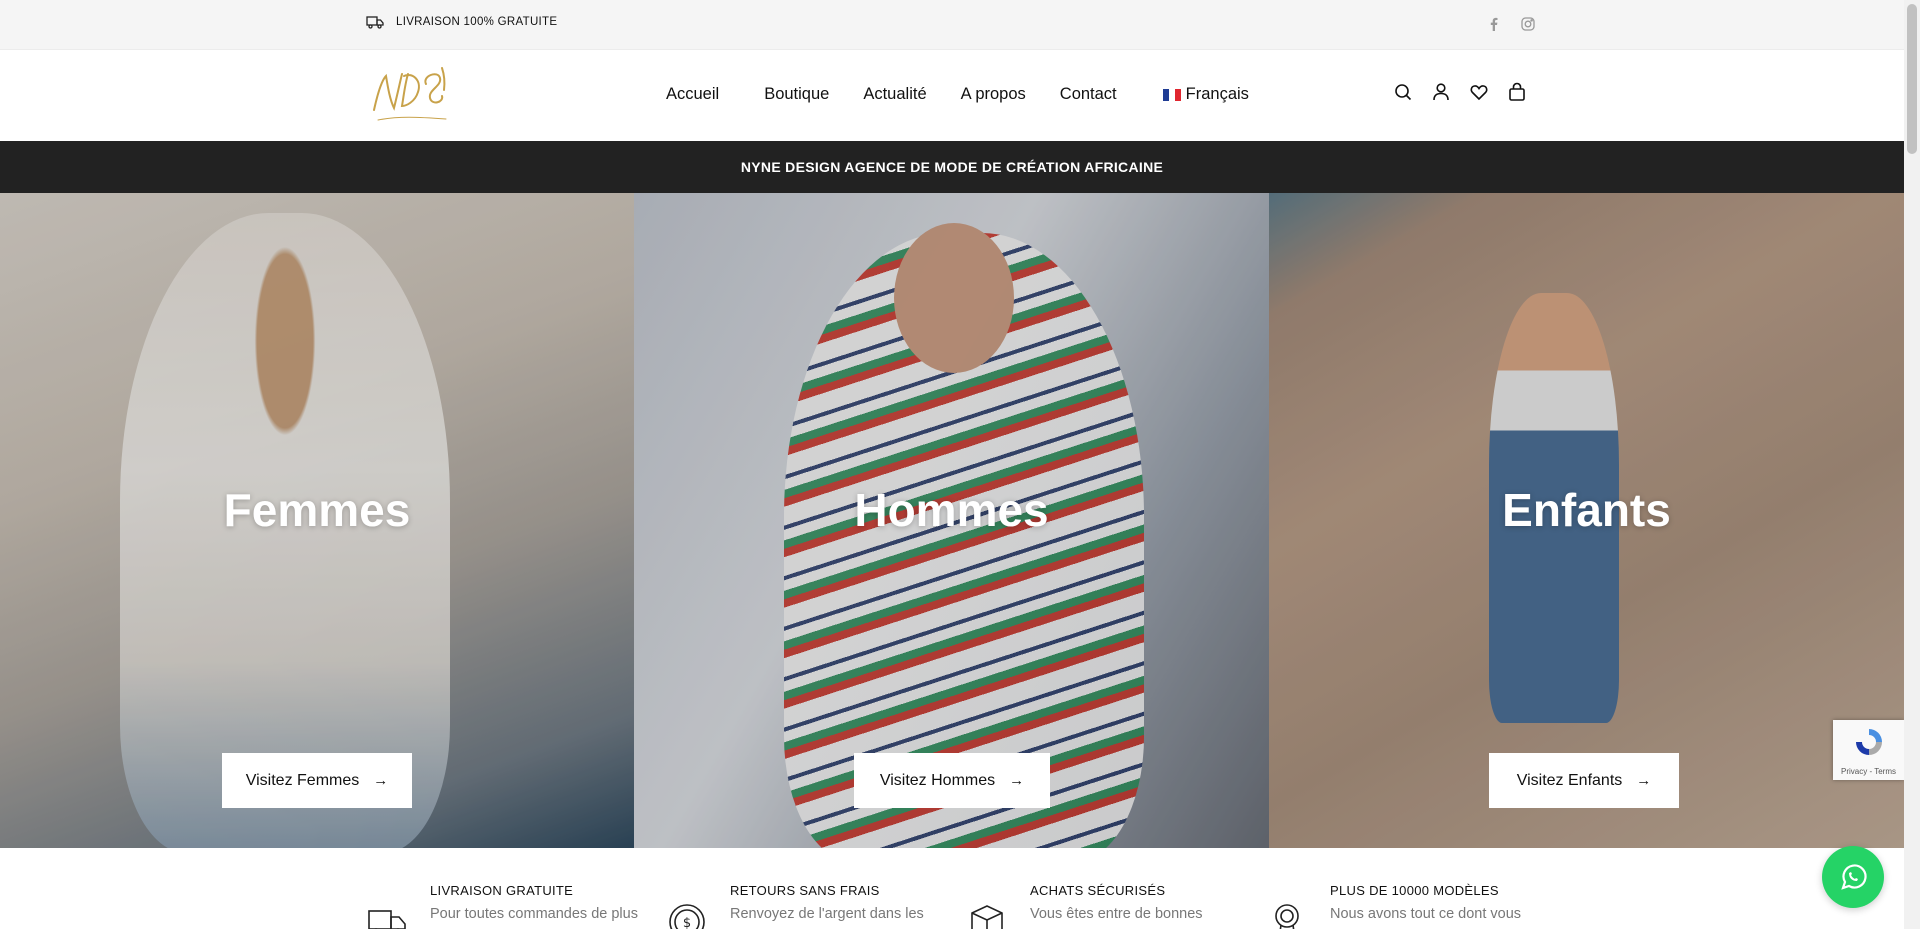  I want to click on facebook-icon, so click(1494, 24).